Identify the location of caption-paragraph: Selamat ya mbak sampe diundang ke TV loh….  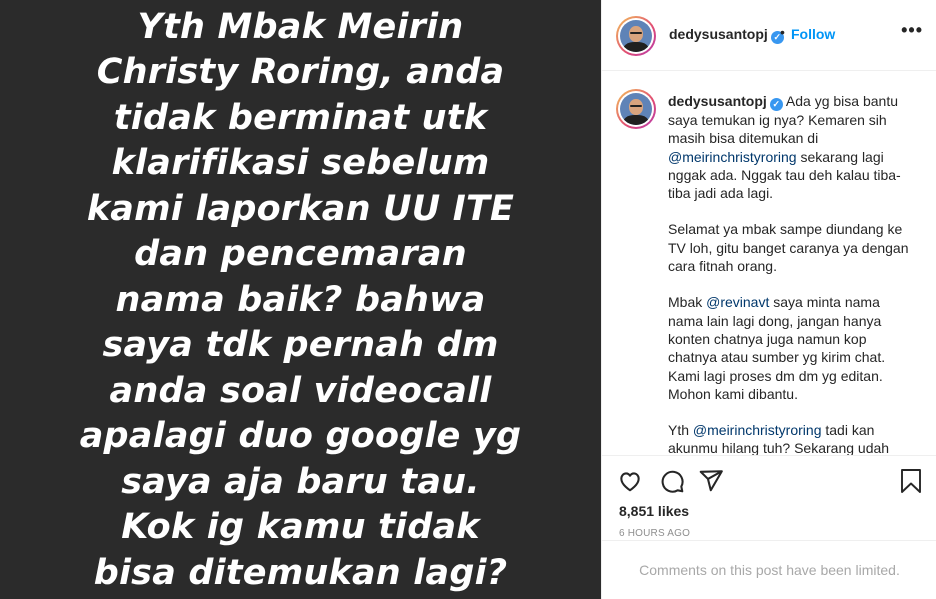
(788, 248).